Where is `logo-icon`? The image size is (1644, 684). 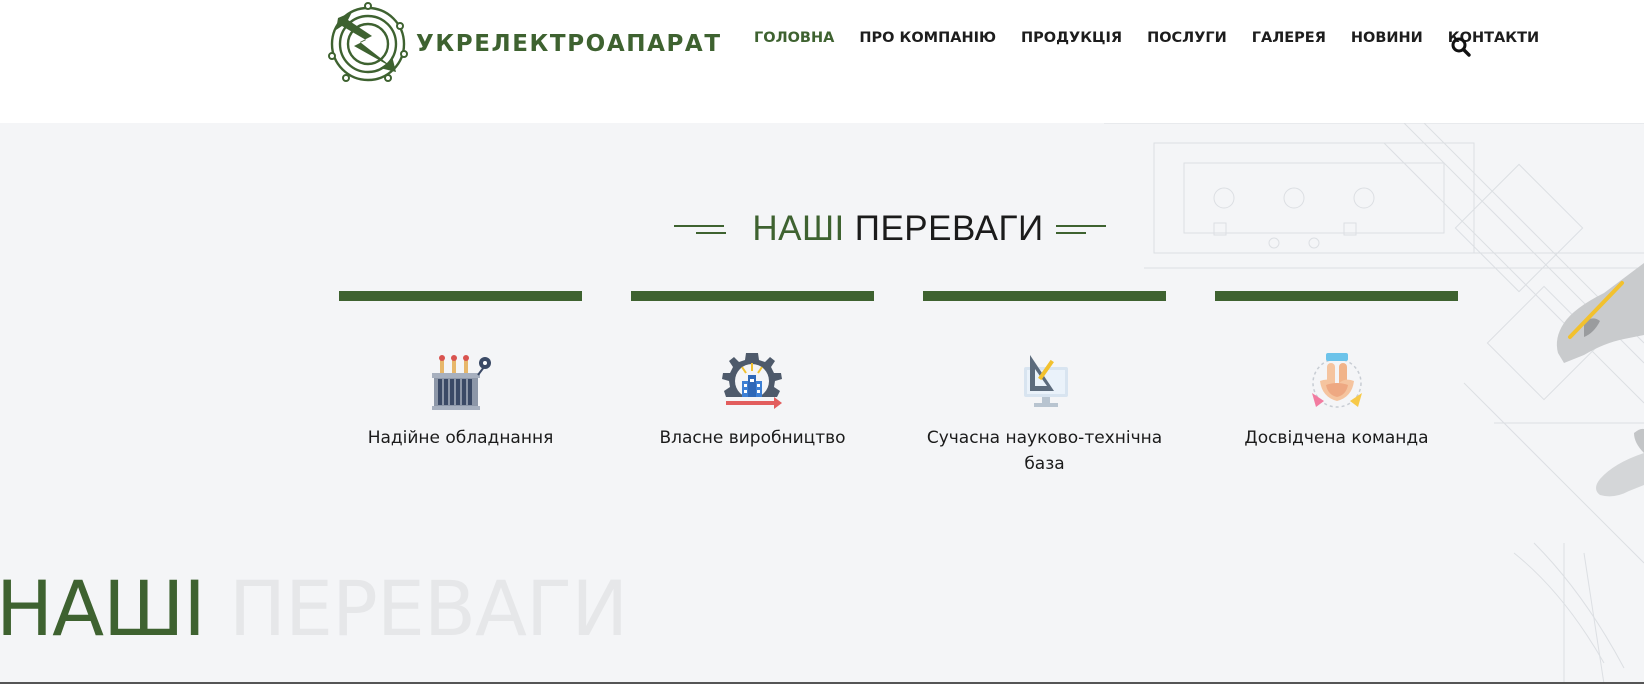
logo-icon is located at coordinates (368, 42).